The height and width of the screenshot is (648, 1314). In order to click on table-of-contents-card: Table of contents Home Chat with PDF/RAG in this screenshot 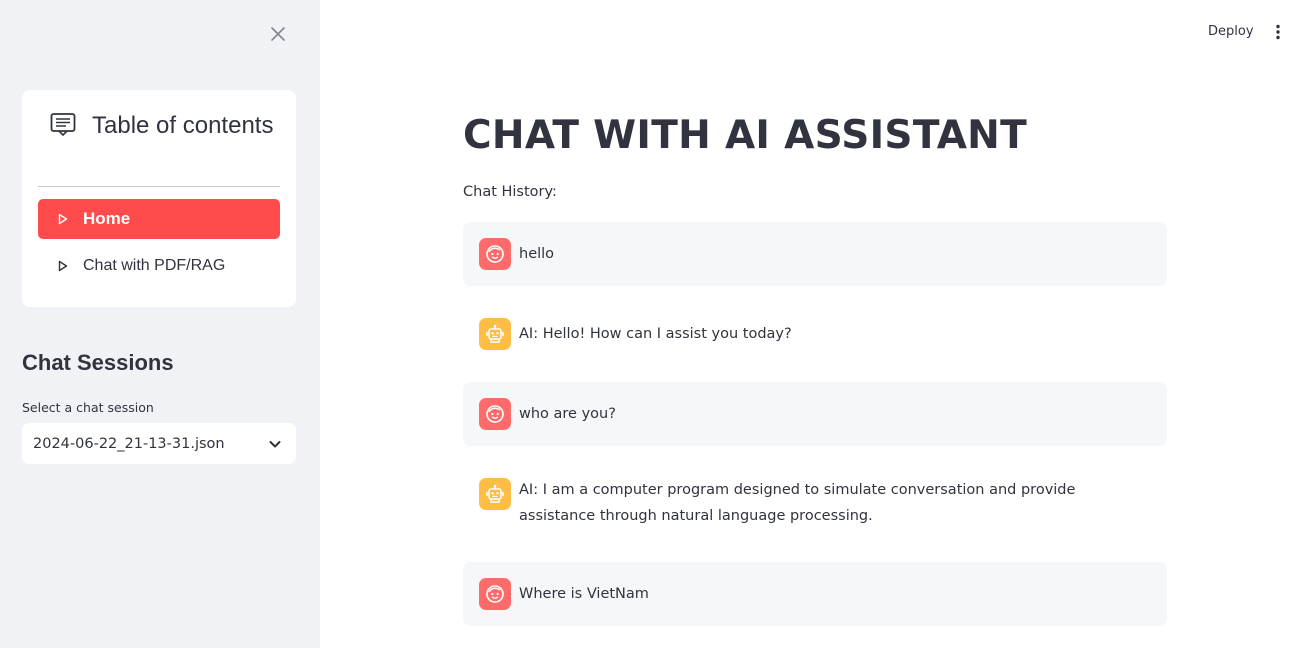, I will do `click(159, 198)`.